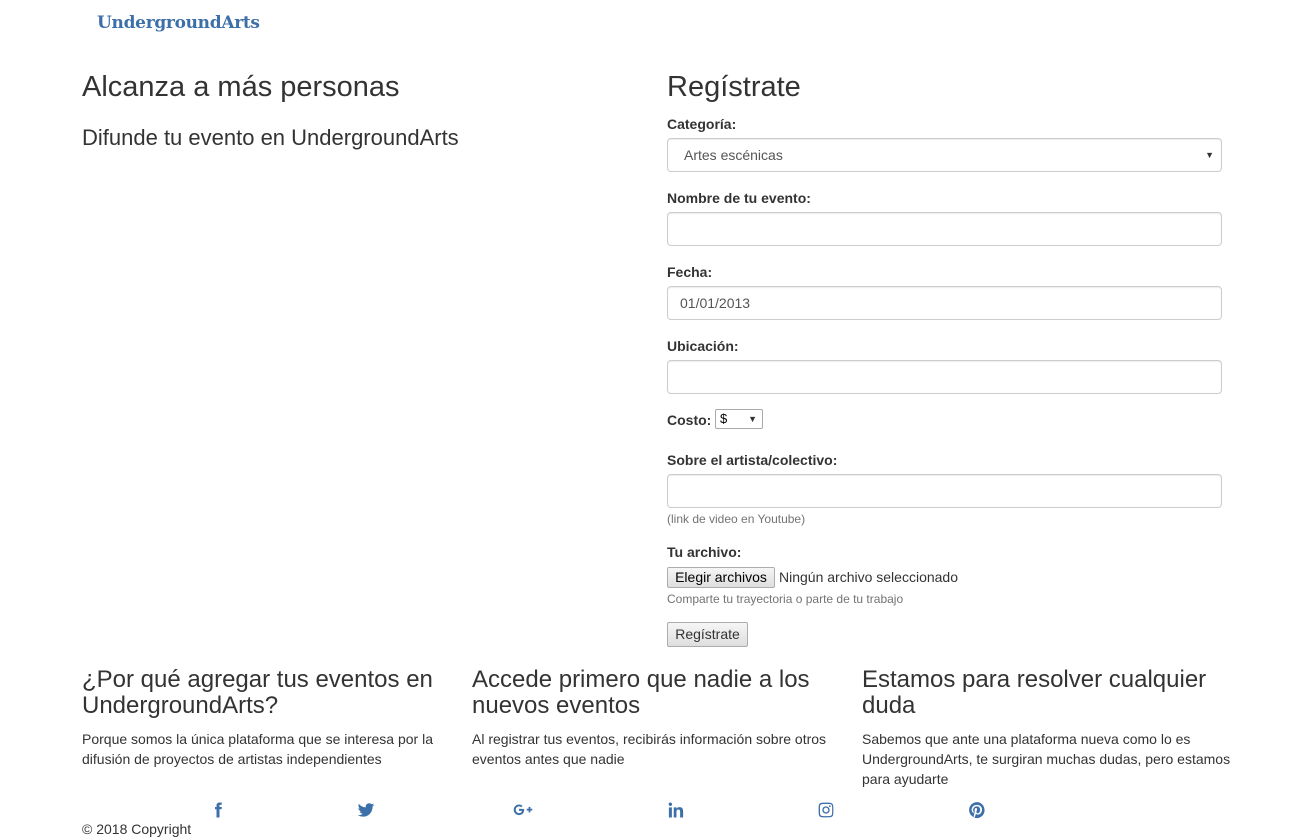 The width and height of the screenshot is (1304, 839). Describe the element at coordinates (736, 519) in the screenshot. I see `artist-help: (link de video en Youtube)` at that location.